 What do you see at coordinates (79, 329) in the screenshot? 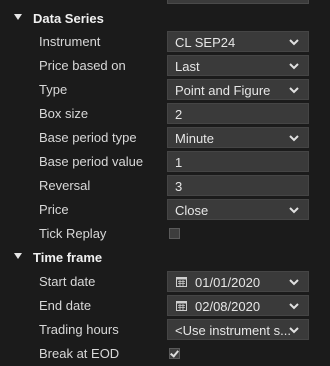
I see `property-label: Trading hours` at bounding box center [79, 329].